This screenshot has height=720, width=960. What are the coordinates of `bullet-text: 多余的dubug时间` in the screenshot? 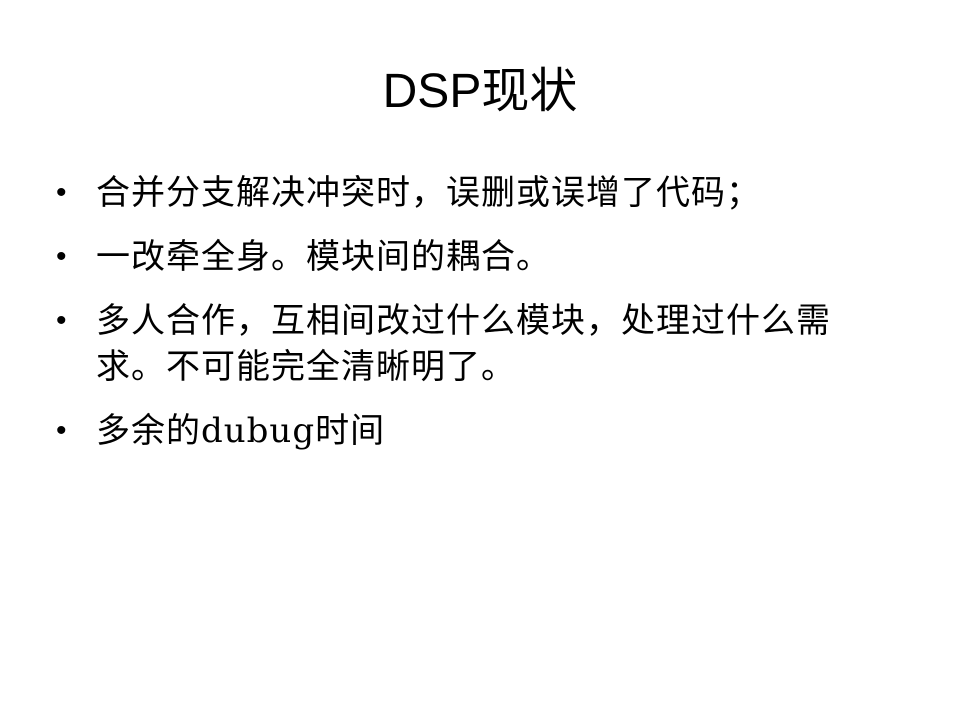 It's located at (241, 431).